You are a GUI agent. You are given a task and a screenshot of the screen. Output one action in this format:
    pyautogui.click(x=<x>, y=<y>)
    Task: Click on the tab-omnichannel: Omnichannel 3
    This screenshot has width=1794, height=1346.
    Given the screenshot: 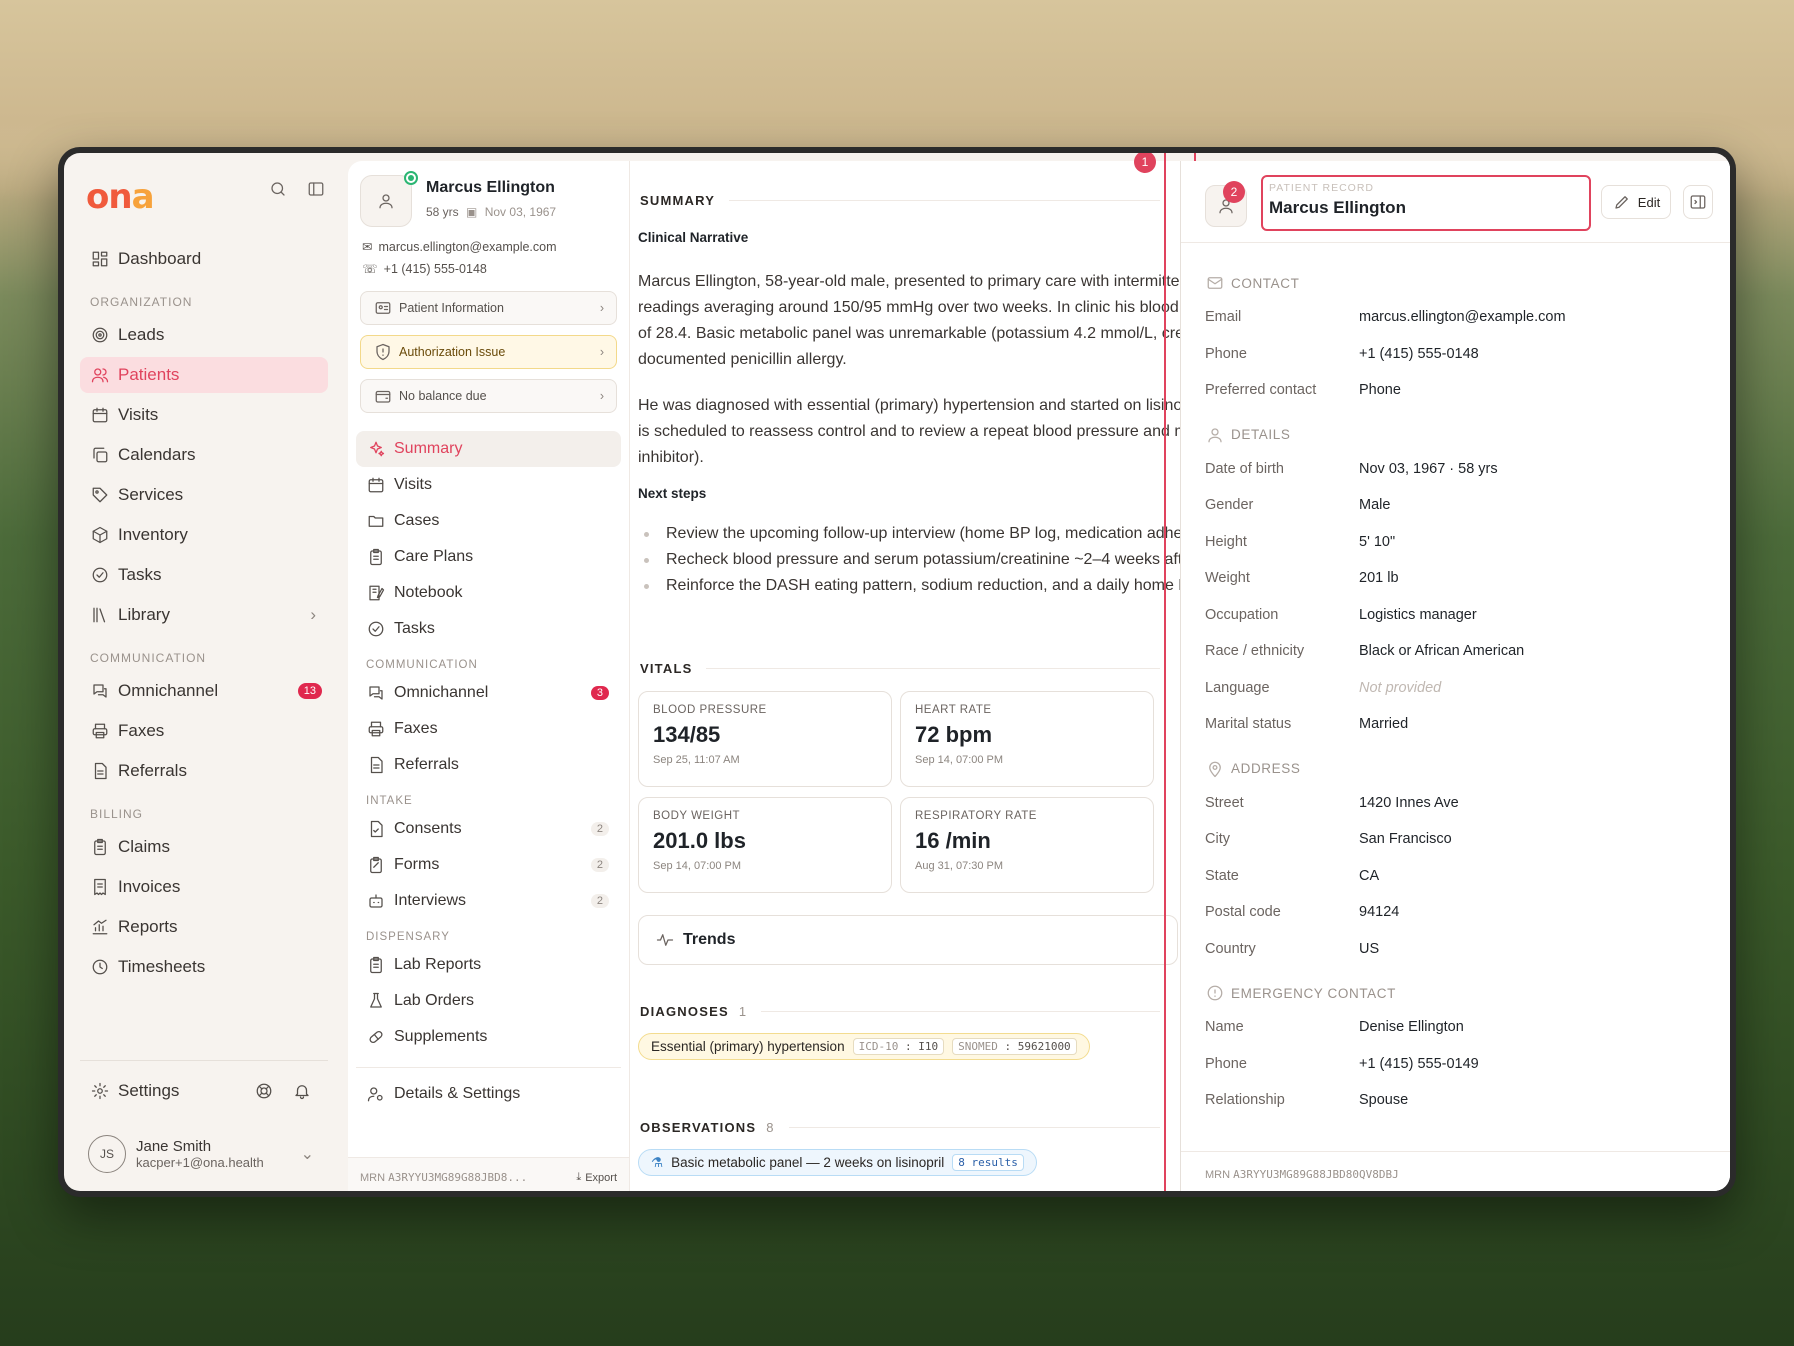 What is the action you would take?
    pyautogui.click(x=488, y=693)
    